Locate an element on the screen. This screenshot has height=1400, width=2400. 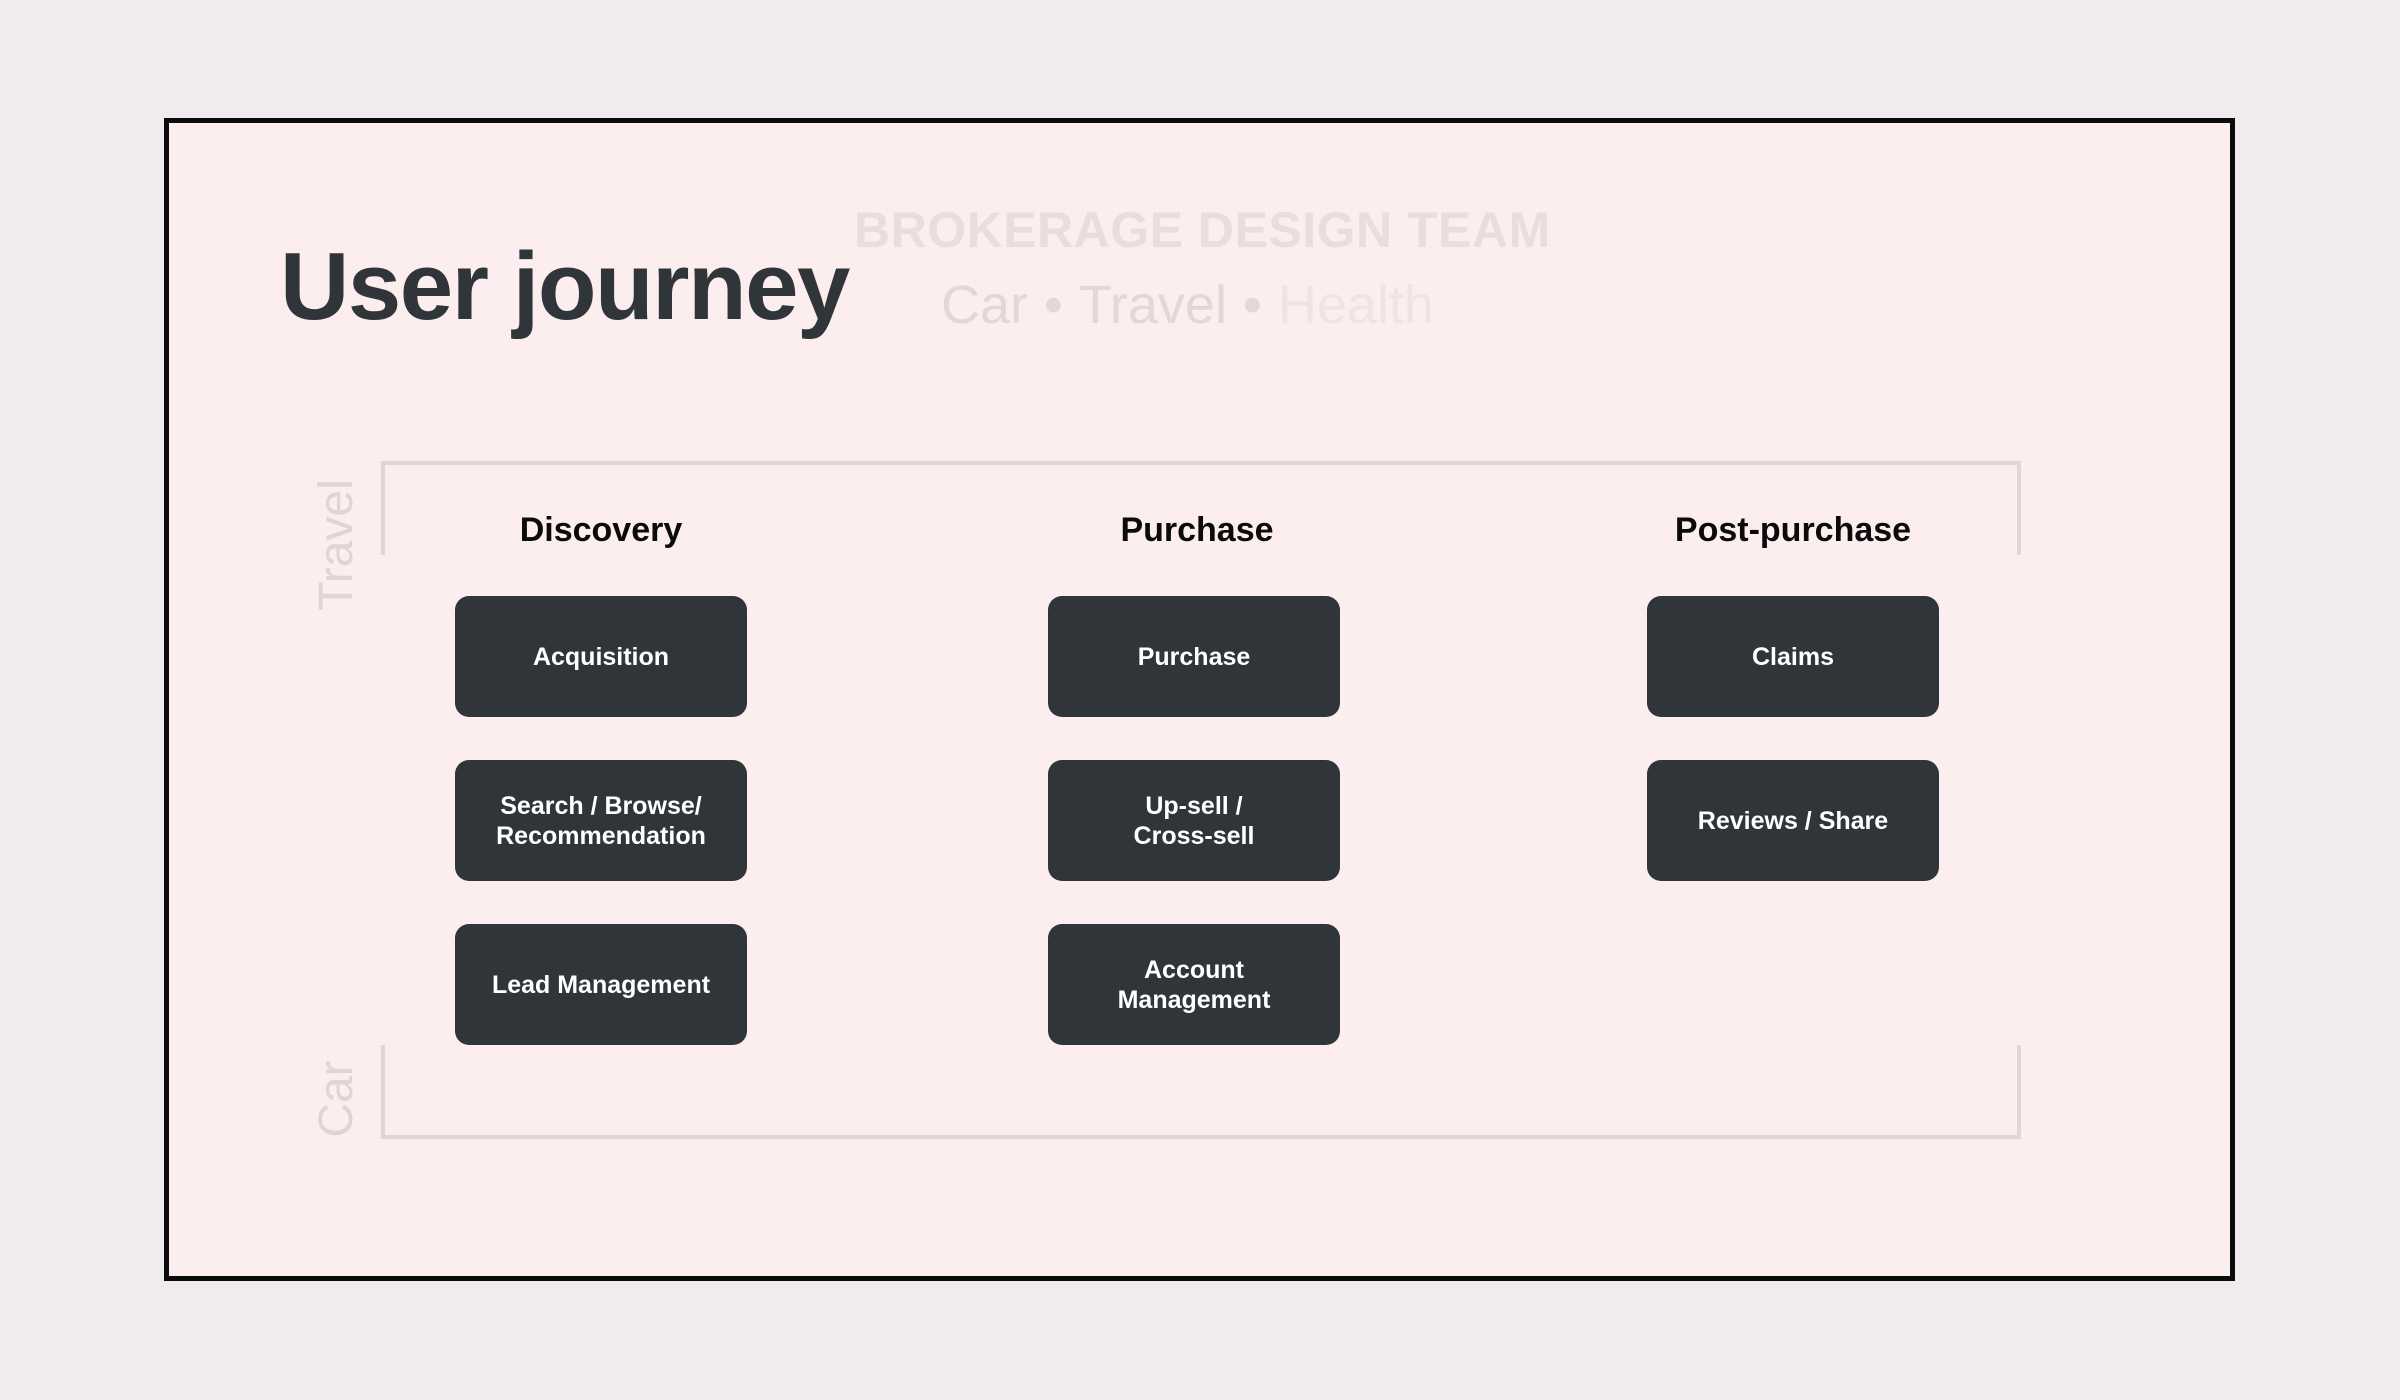
subtitle-car: Car is located at coordinates (985, 305).